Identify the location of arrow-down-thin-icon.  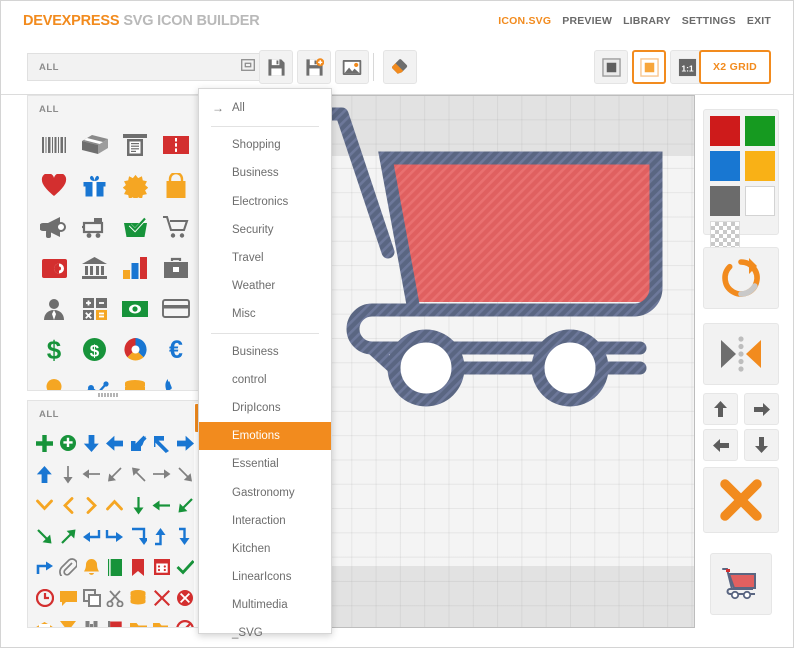
(67, 474).